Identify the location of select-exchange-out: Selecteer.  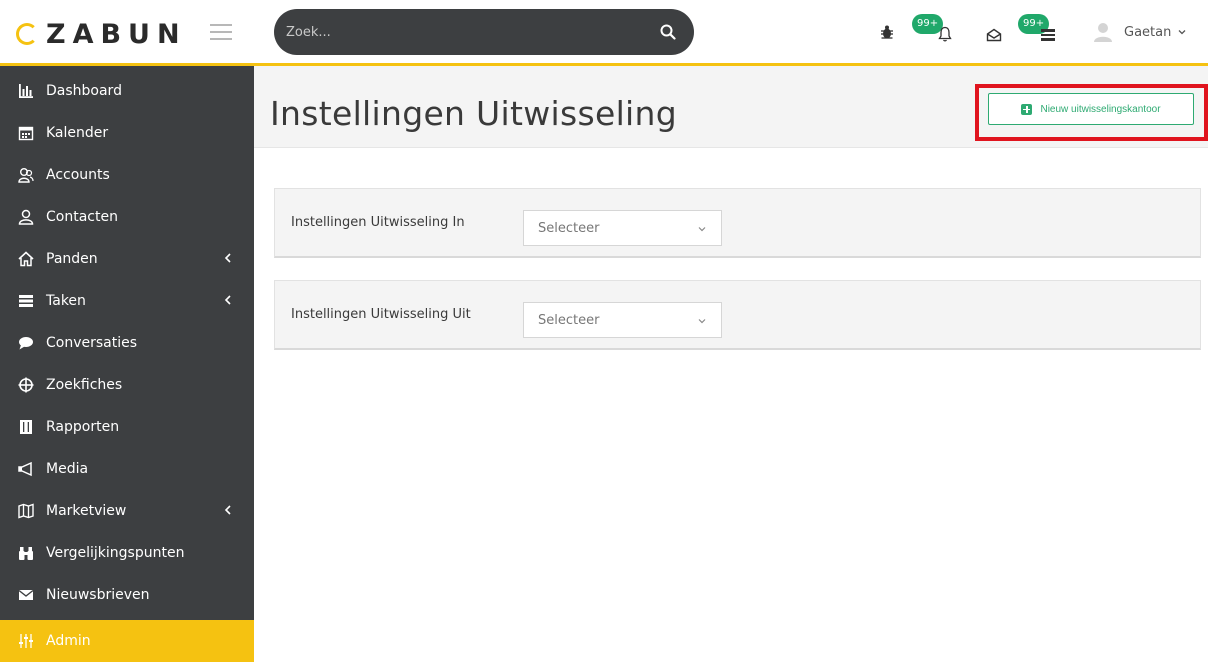
(622, 320).